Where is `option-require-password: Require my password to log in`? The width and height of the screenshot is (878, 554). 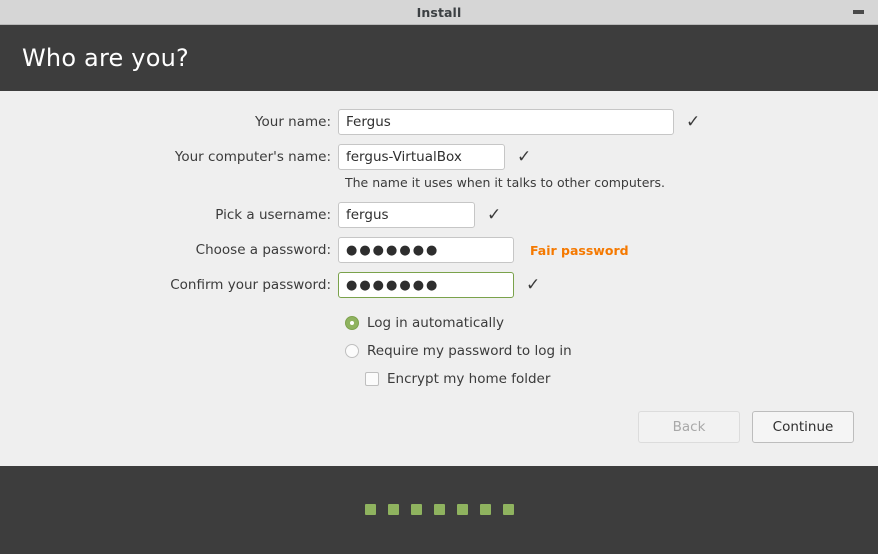
option-require-password: Require my password to log in is located at coordinates (611, 351).